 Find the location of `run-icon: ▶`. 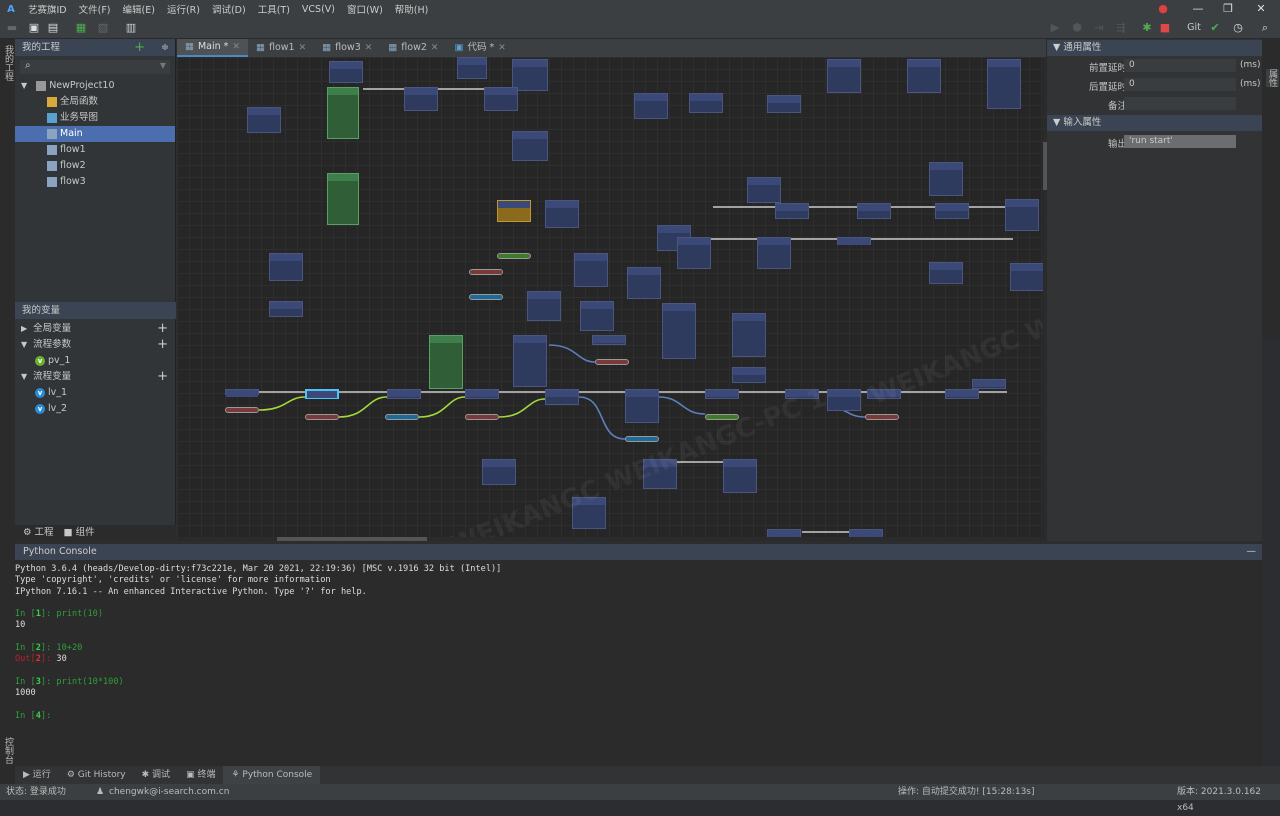

run-icon: ▶ is located at coordinates (1055, 28).